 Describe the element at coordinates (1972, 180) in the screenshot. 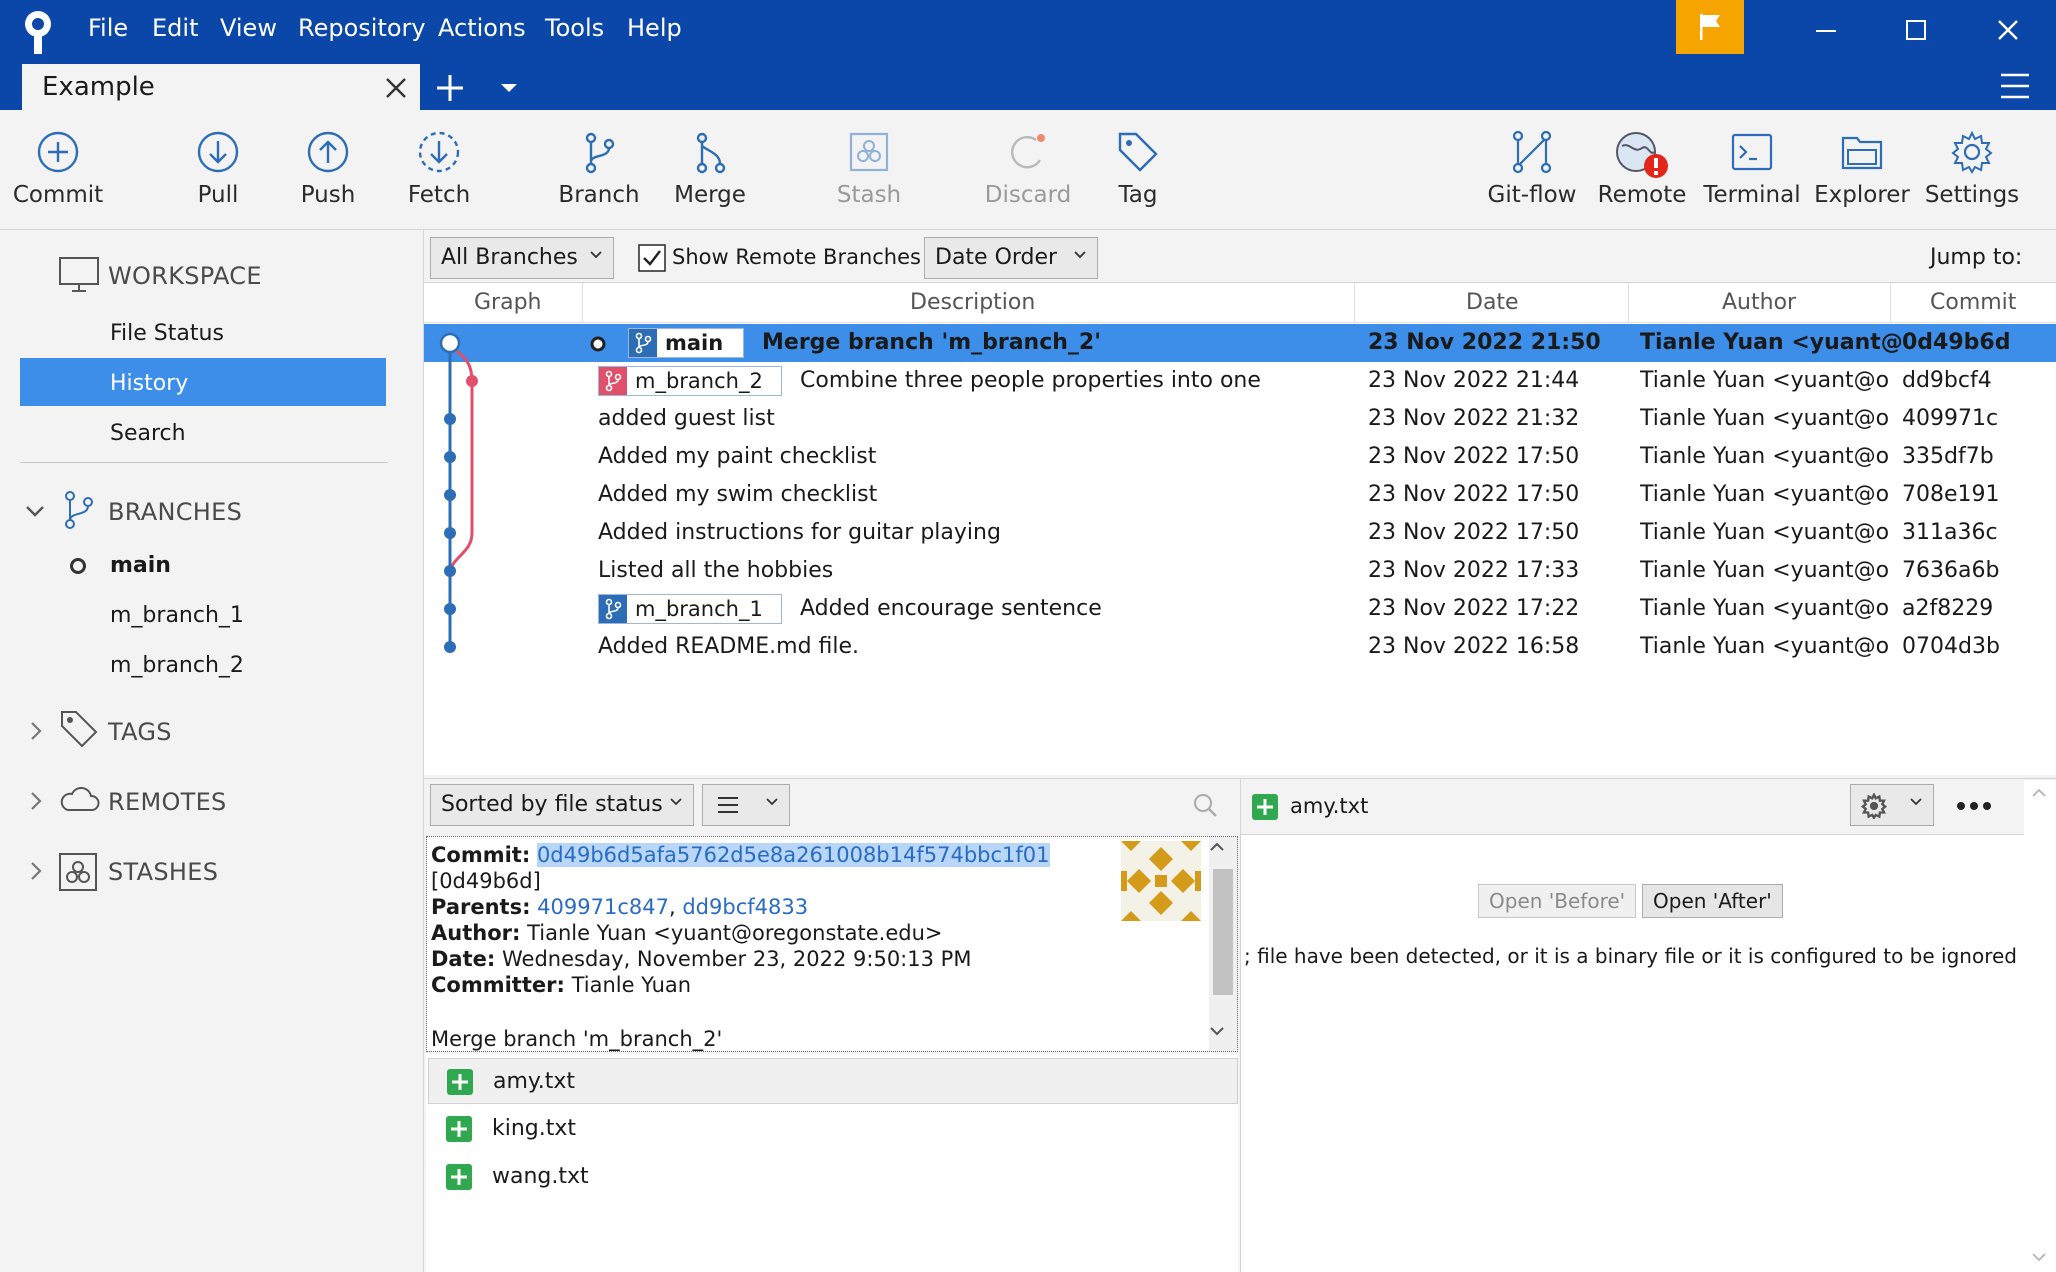

I see `settings-button: Settings` at that location.